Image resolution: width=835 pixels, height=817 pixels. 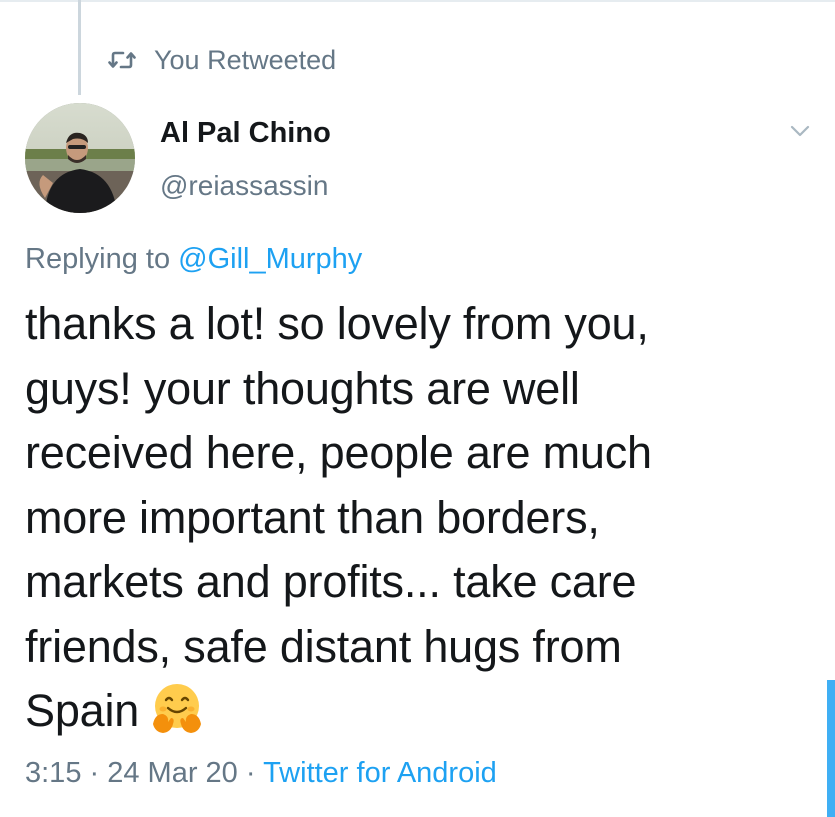 I want to click on chevron-down-icon, so click(x=800, y=131).